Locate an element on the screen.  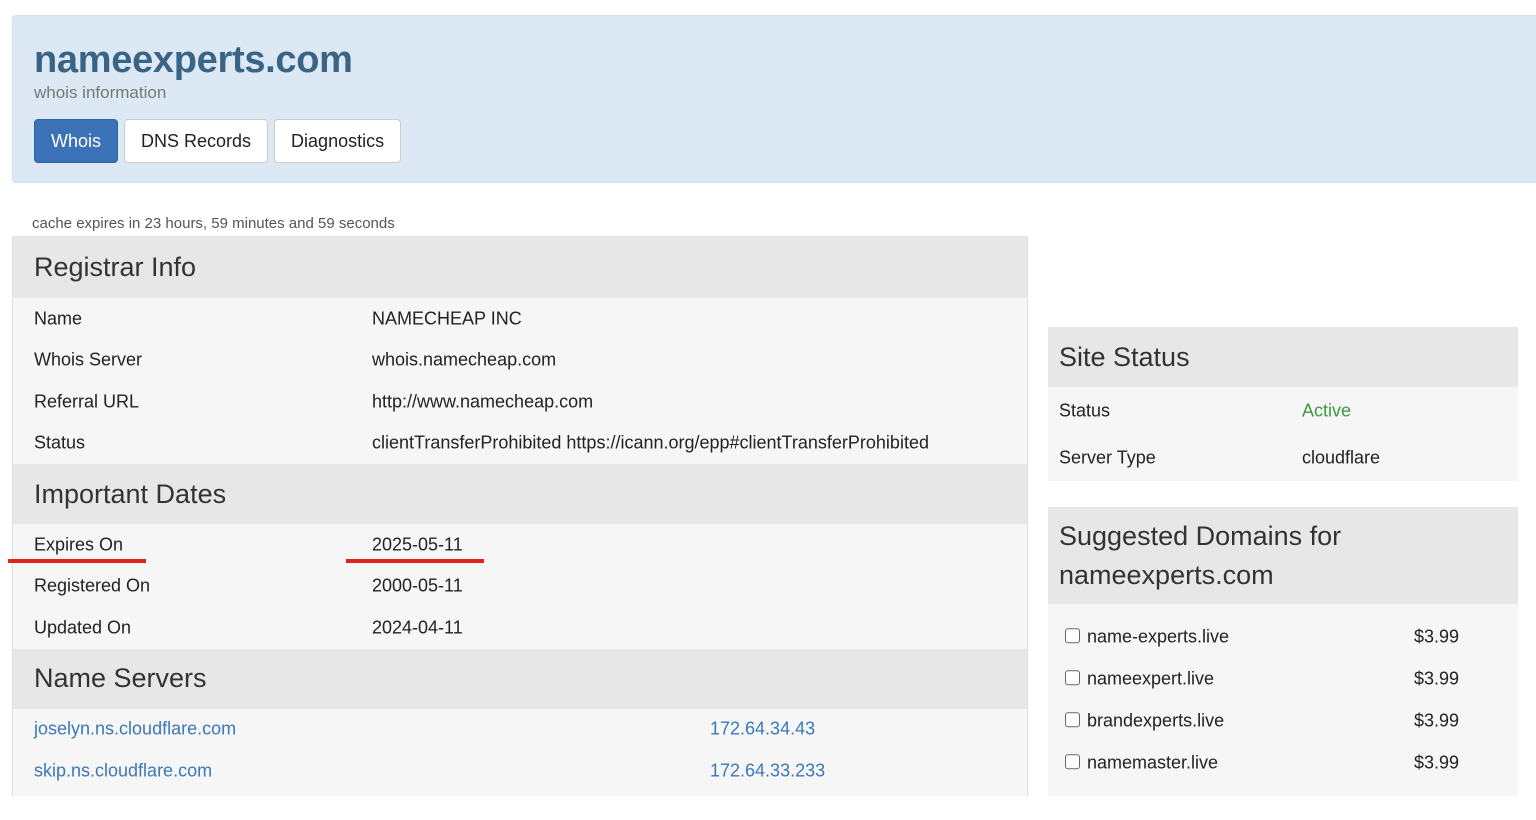
page-subtitle: whois information is located at coordinates (100, 92).